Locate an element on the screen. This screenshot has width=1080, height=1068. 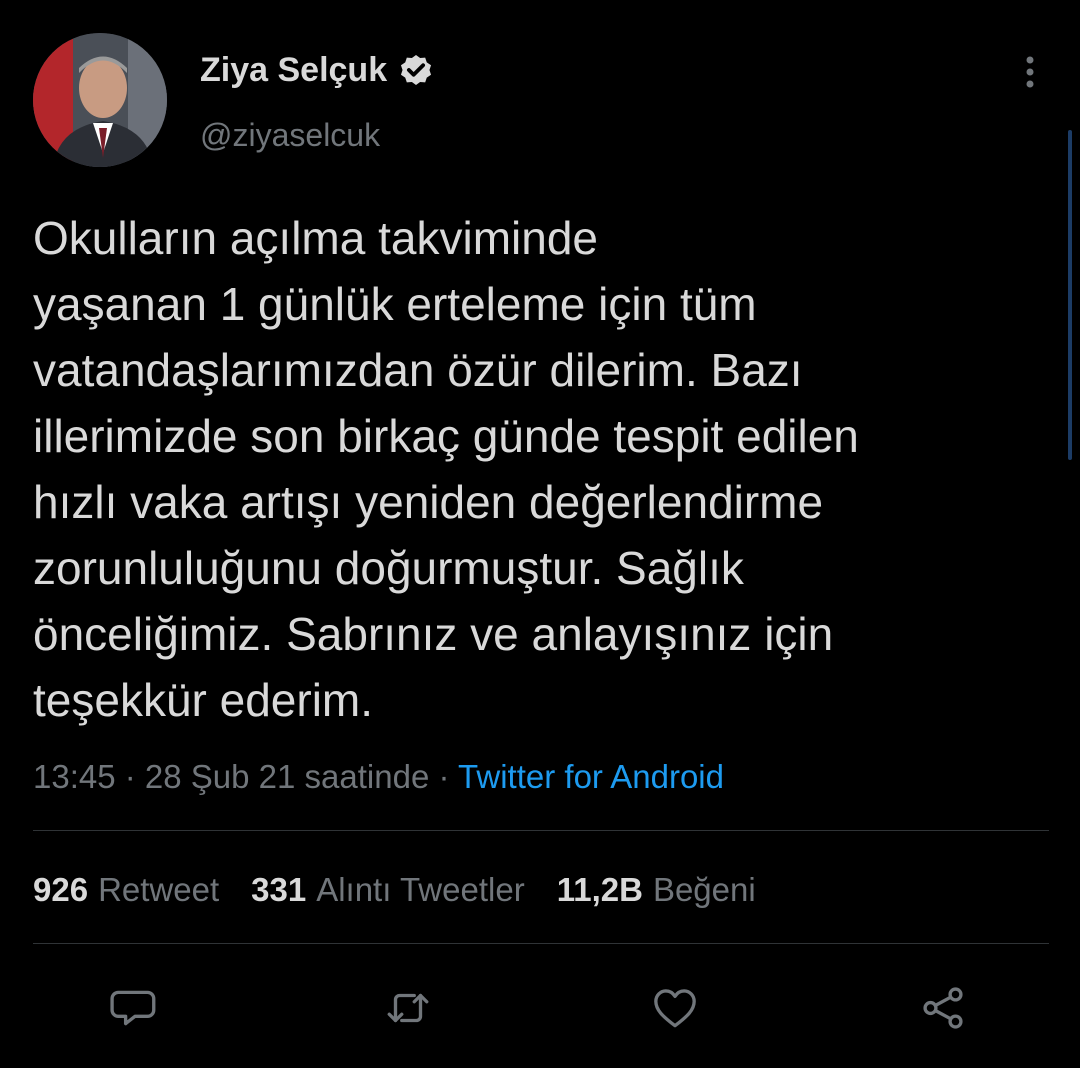
share-icon is located at coordinates (943, 1008).